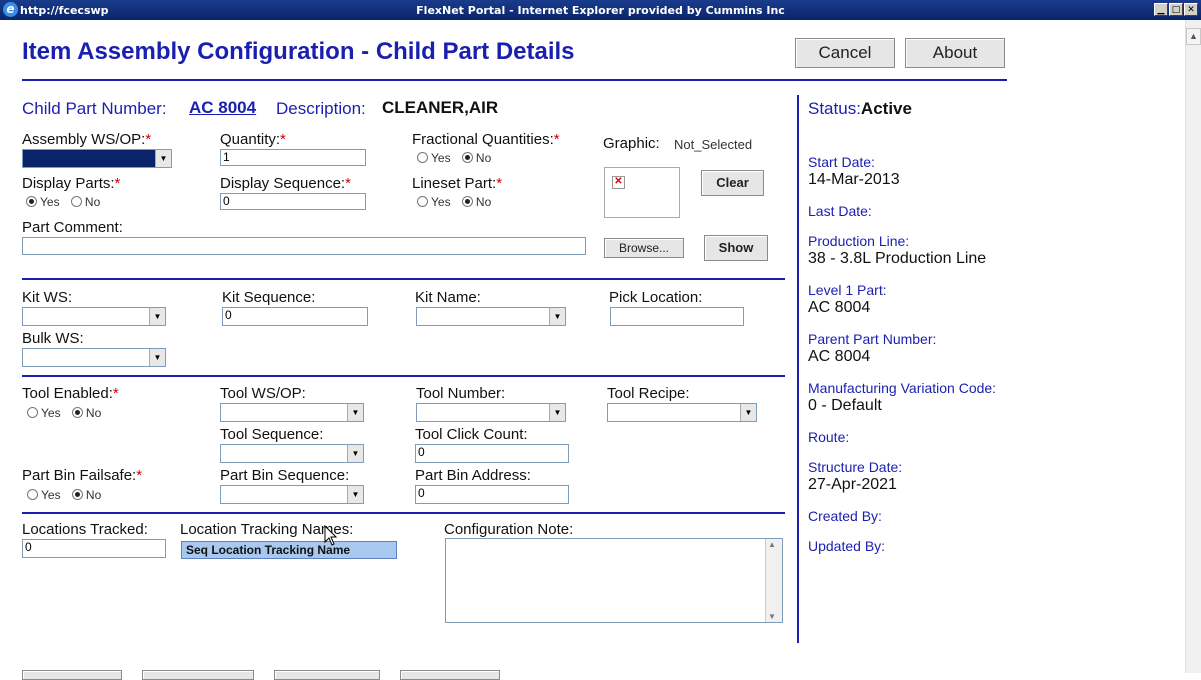 This screenshot has height=680, width=1201. I want to click on tool-ws-op-label: Tool WS/OP:, so click(263, 393).